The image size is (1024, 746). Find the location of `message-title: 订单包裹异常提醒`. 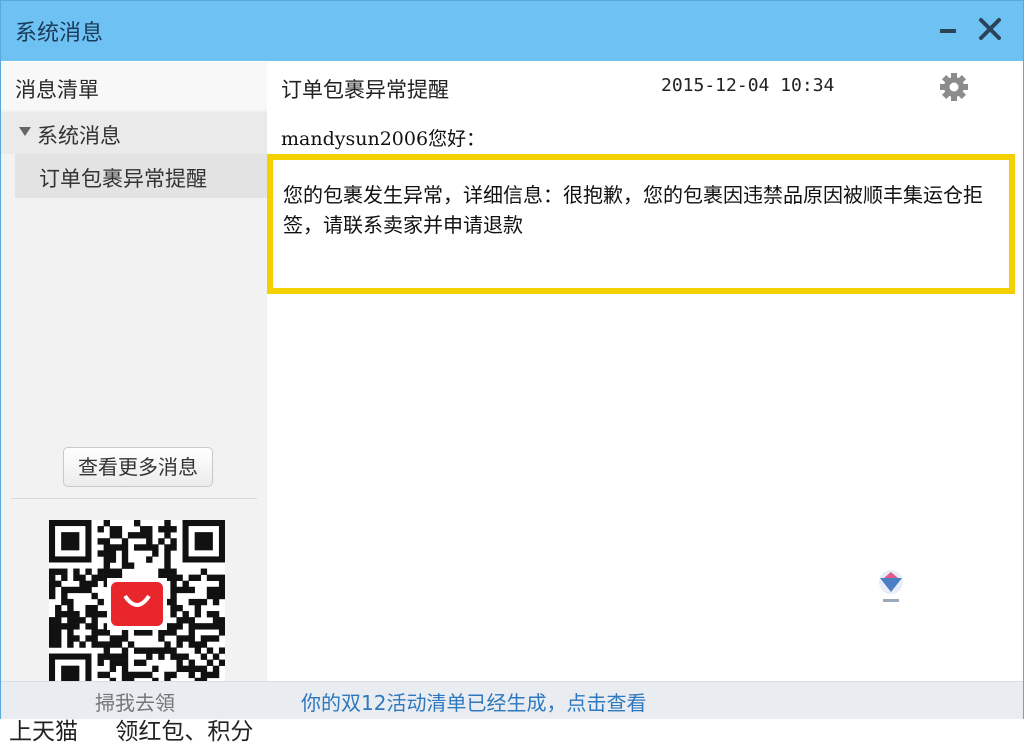

message-title: 订单包裹异常提醒 is located at coordinates (365, 90).